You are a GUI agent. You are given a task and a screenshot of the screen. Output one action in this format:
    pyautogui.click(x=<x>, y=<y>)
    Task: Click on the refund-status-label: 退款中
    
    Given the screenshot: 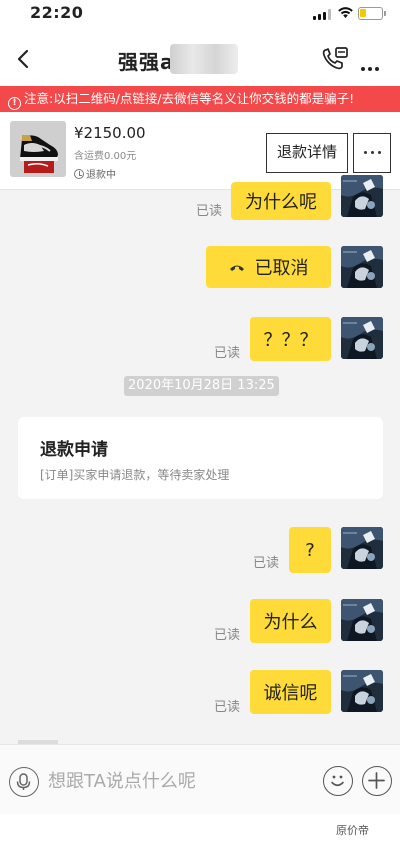 What is the action you would take?
    pyautogui.click(x=101, y=175)
    